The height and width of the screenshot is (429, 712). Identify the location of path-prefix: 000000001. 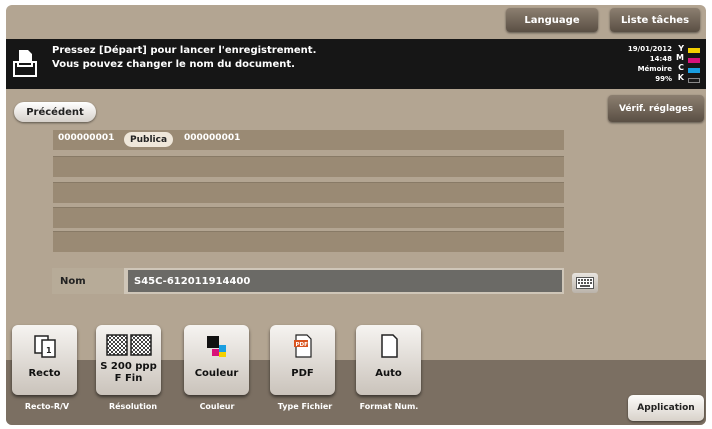
(86, 138).